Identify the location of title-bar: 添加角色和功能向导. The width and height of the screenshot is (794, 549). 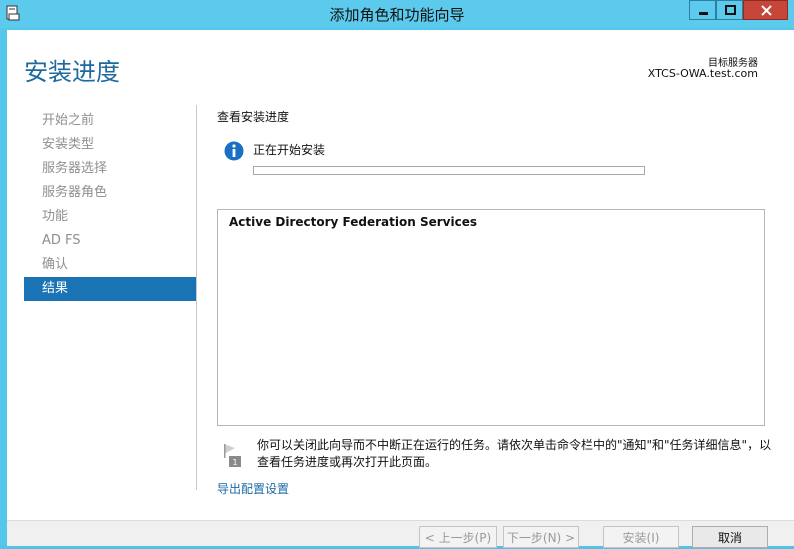
(397, 14).